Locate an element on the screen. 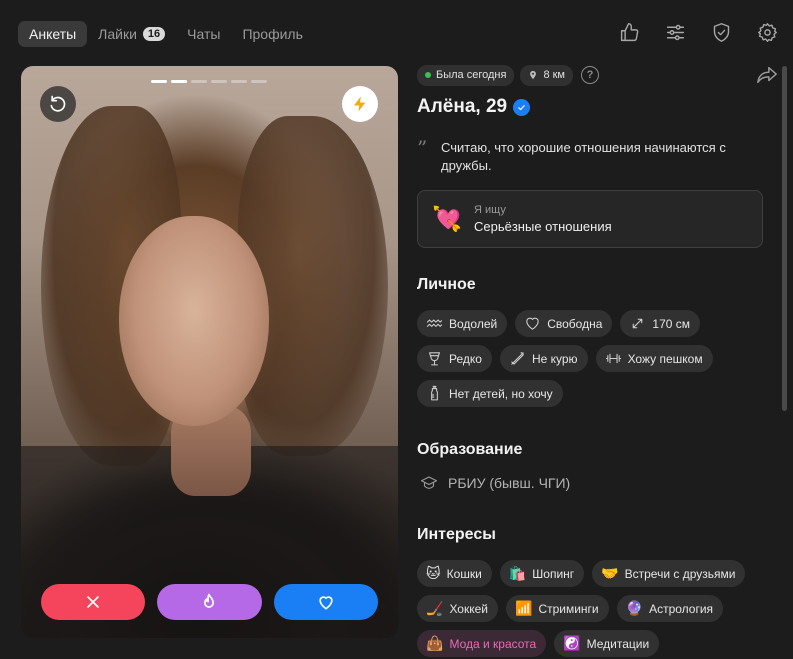 The height and width of the screenshot is (659, 793). chip-interest-fashion: 👜 Мода и красота is located at coordinates (482, 643).